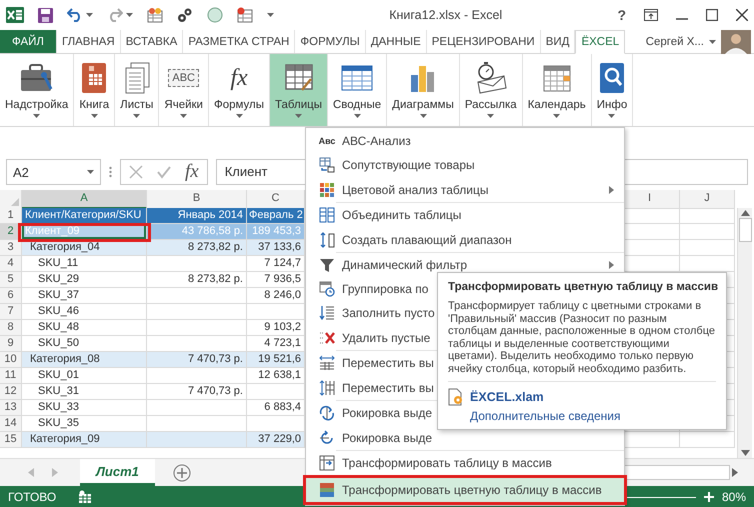 Image resolution: width=754 pixels, height=507 pixels. Describe the element at coordinates (84, 296) in the screenshot. I see `table-cell: SKU_37` at that location.